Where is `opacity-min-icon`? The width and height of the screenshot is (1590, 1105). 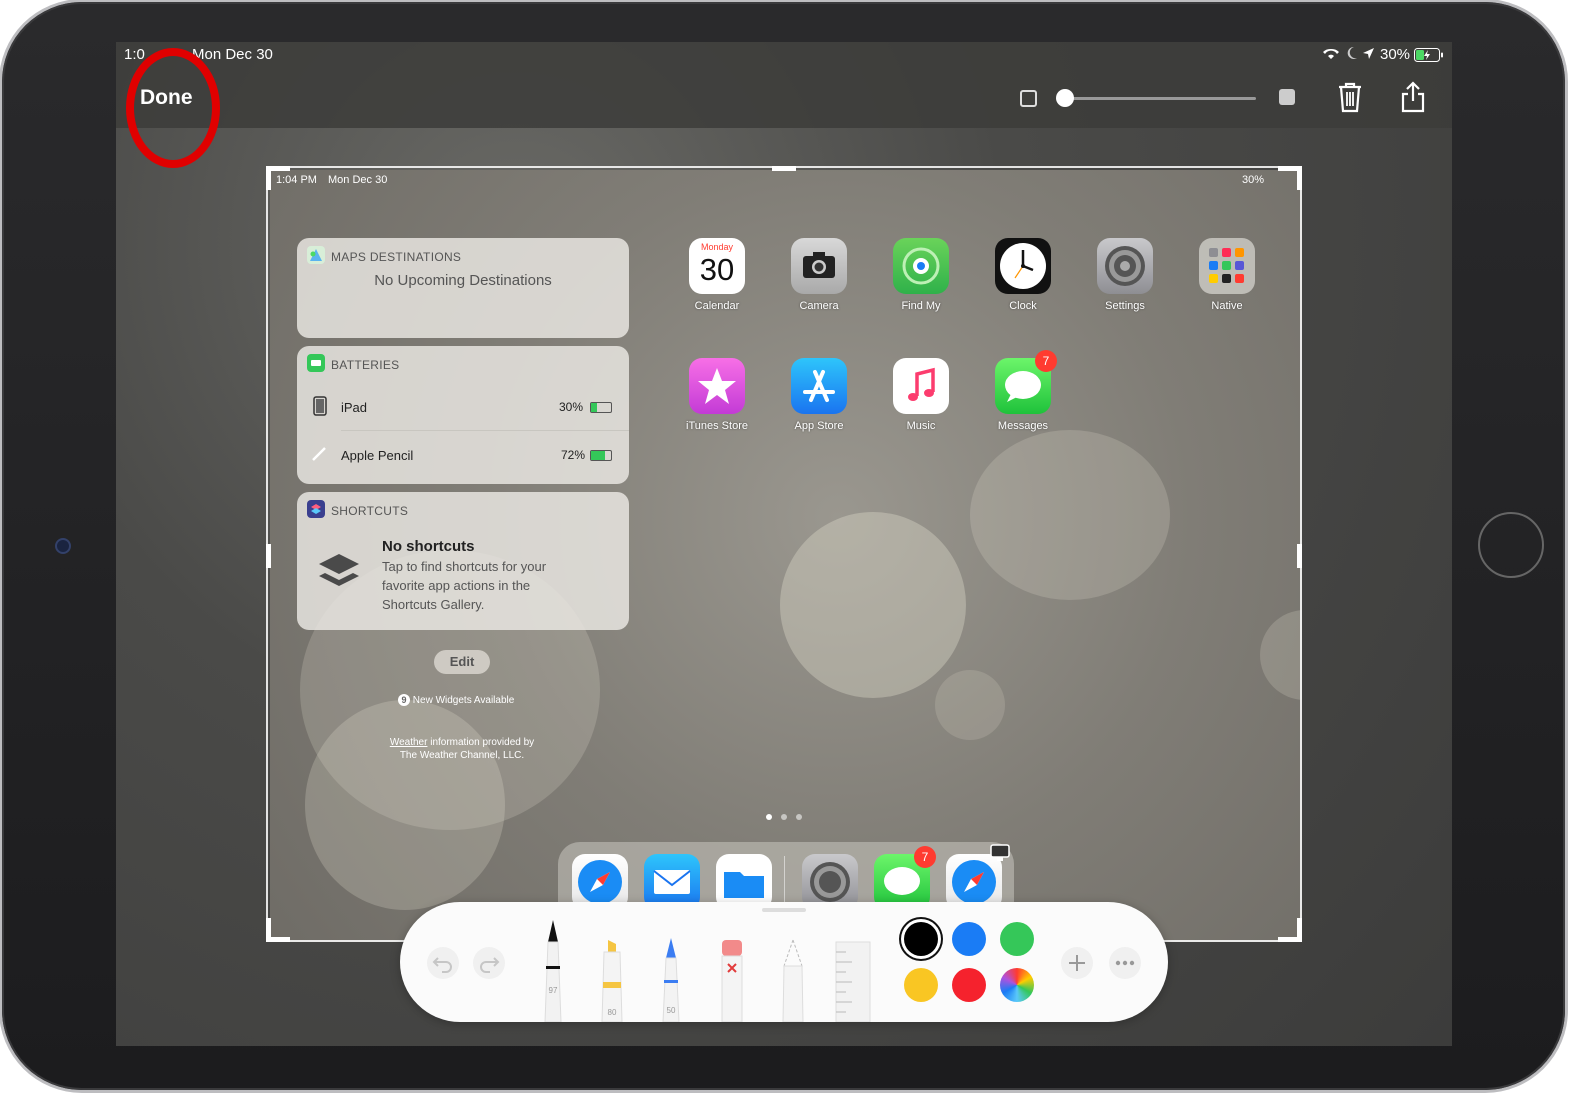
opacity-min-icon is located at coordinates (1028, 98).